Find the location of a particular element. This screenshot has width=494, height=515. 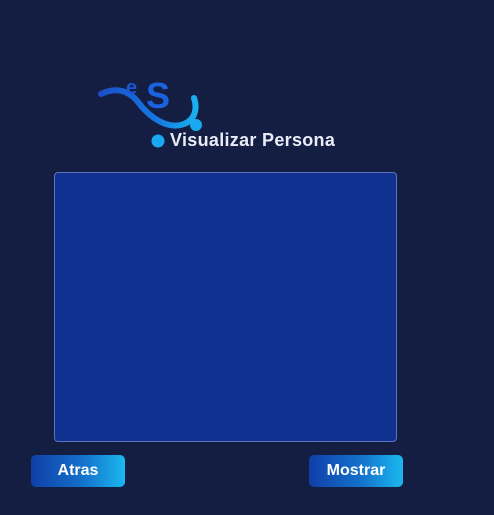

show-button: Mostrar is located at coordinates (356, 471).